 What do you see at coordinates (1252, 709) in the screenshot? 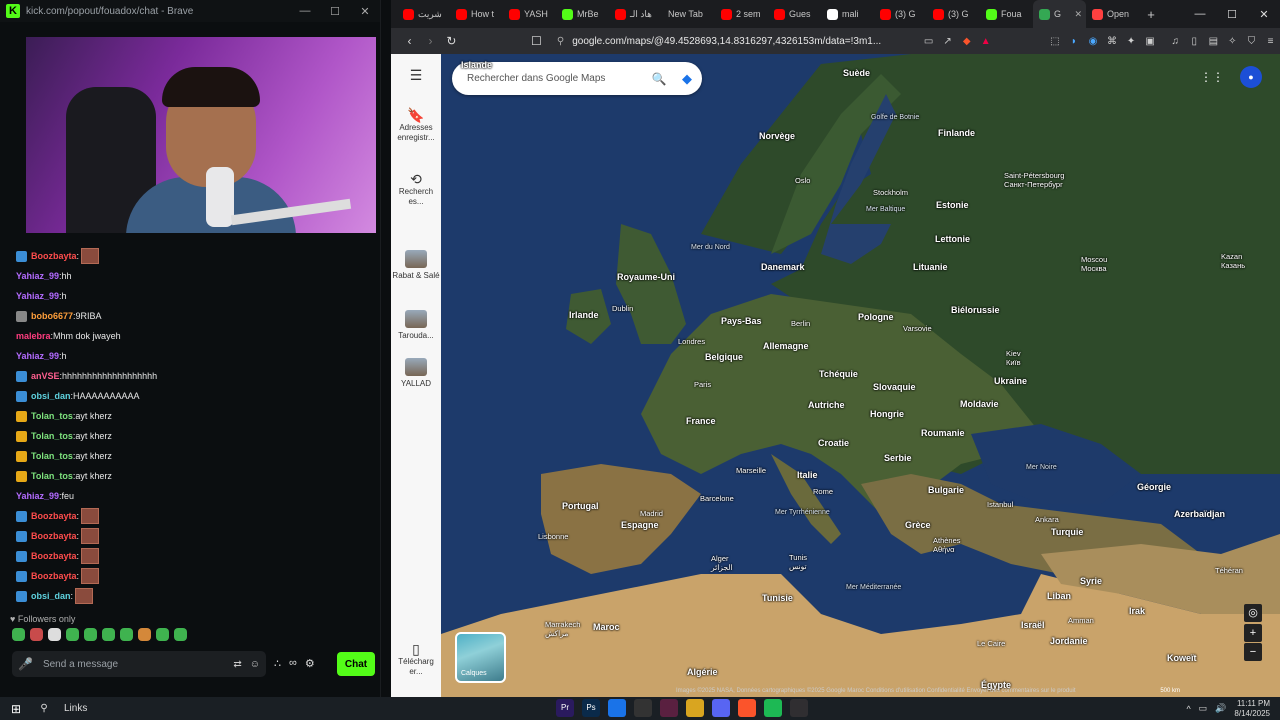
I see `clock: 11:11 PM 8/14/2025` at bounding box center [1252, 709].